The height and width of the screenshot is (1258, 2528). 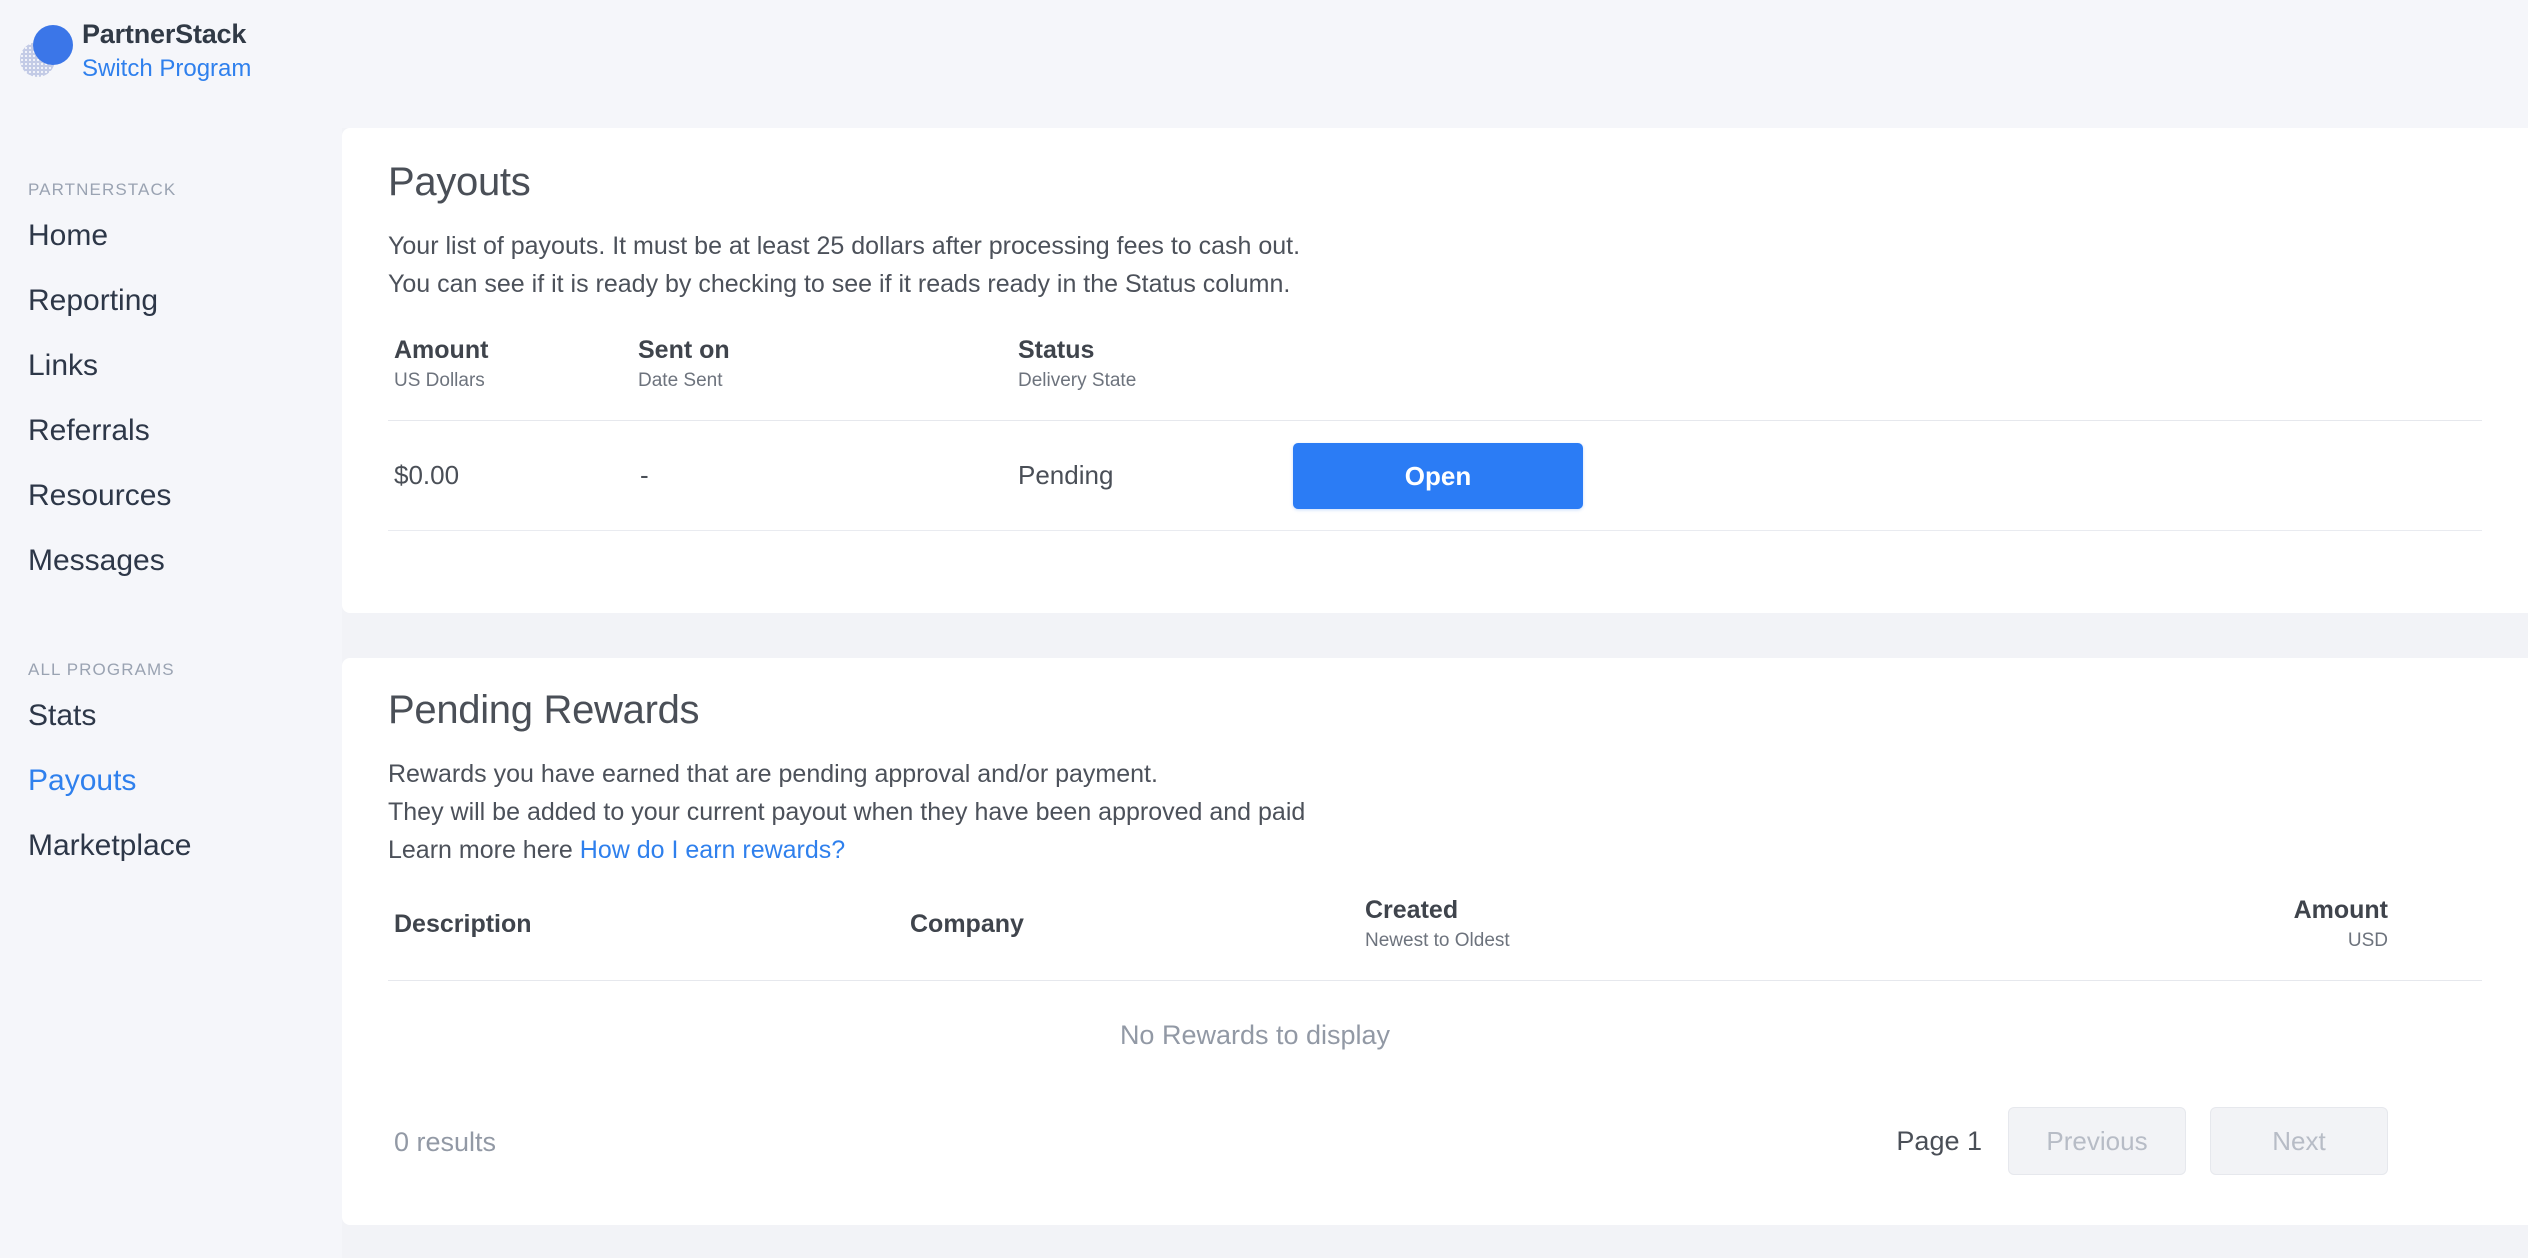 I want to click on pending-rewards-title: Pending Rewards, so click(x=544, y=710).